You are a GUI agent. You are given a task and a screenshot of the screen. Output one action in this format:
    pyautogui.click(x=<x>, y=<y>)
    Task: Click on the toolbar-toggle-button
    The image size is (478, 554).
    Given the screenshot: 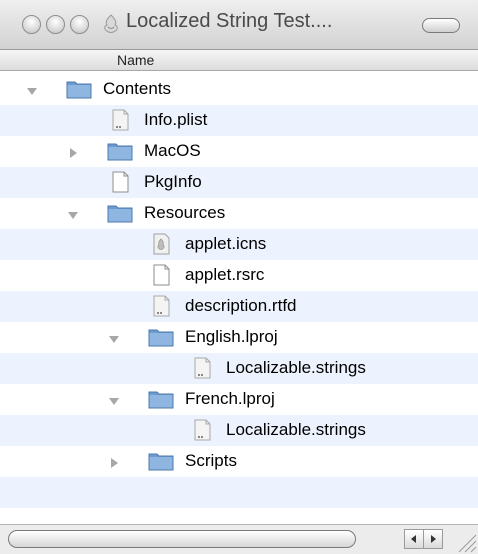 What is the action you would take?
    pyautogui.click(x=441, y=25)
    